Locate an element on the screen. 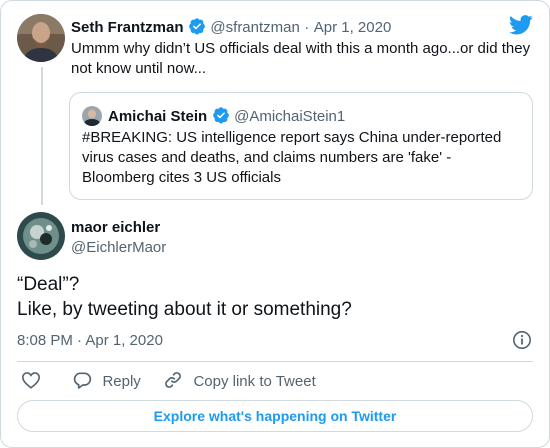 Image resolution: width=550 pixels, height=448 pixels. quoted-tweet-header: Amichai Stein @AmichaiStein1 is located at coordinates (226, 116).